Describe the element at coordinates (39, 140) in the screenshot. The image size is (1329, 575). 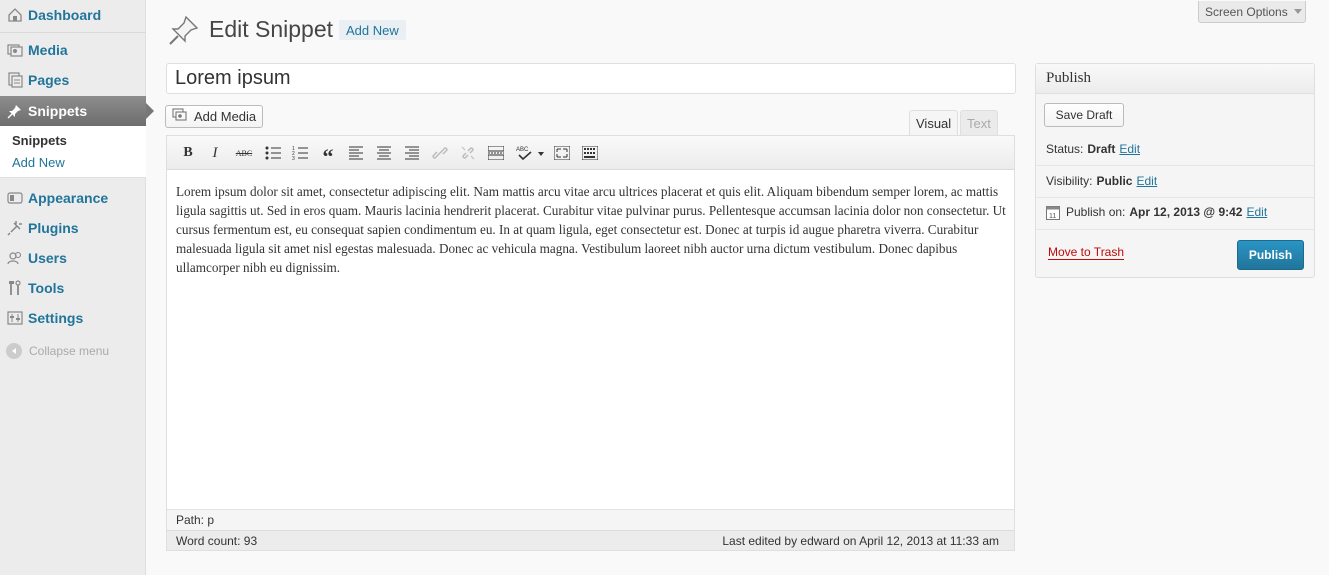
I see `submenu-snippets: Snippets` at that location.